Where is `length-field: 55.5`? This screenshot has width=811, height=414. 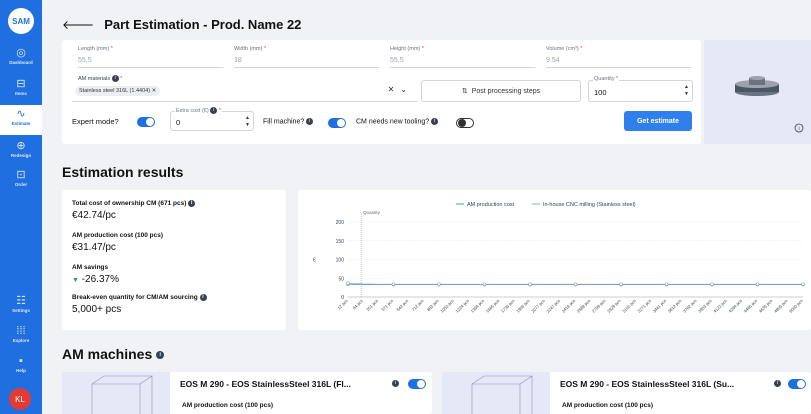 length-field: 55.5 is located at coordinates (85, 60).